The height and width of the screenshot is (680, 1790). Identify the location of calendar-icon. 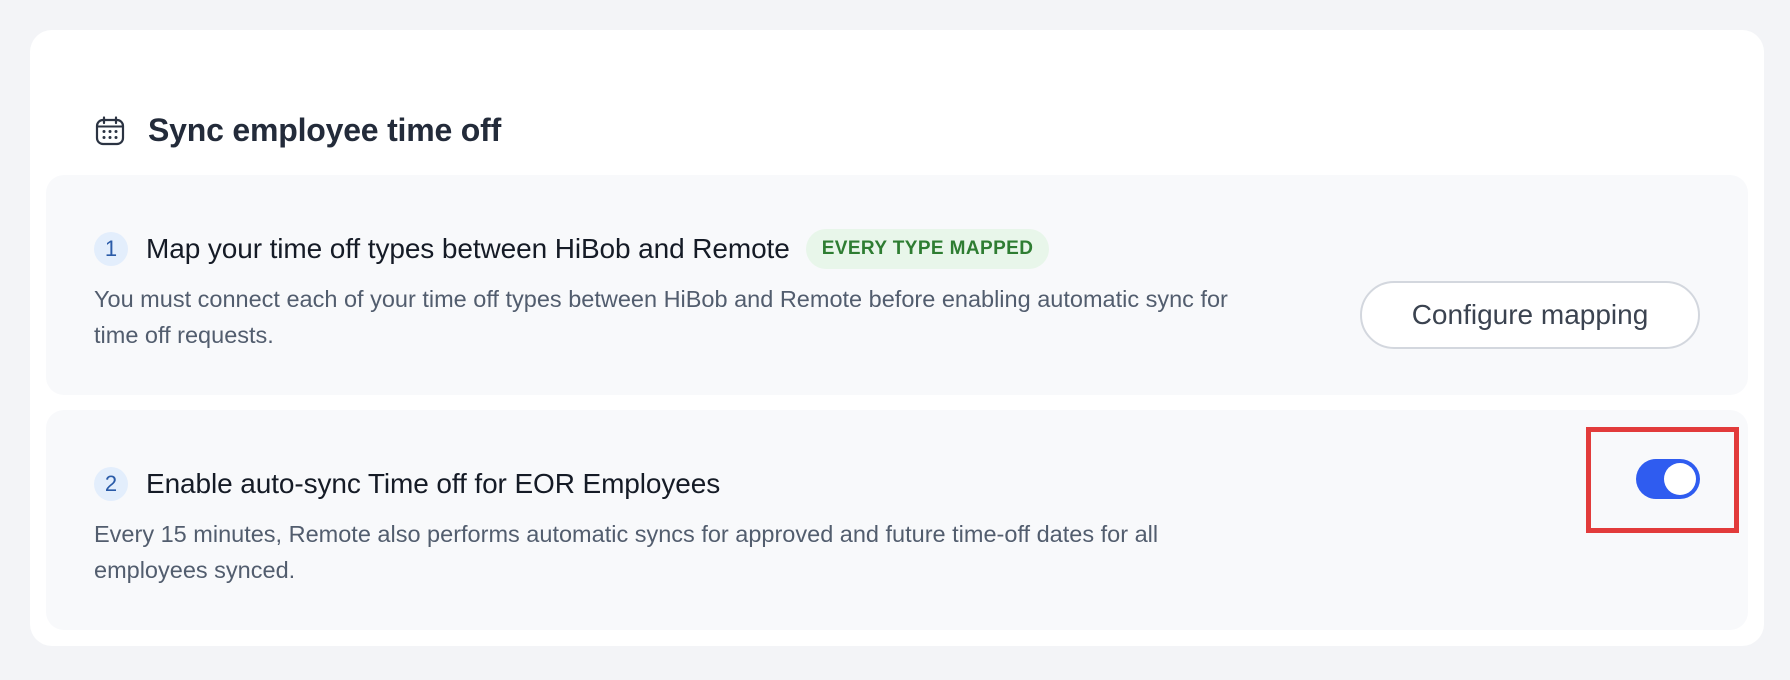
(110, 131).